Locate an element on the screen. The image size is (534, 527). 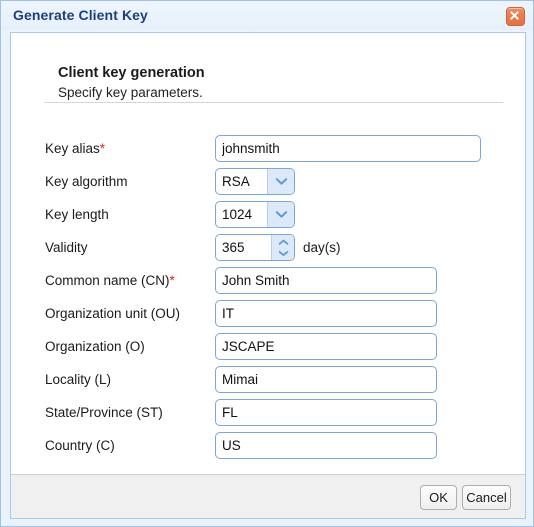
label-locality: Locality (L) is located at coordinates (78, 379).